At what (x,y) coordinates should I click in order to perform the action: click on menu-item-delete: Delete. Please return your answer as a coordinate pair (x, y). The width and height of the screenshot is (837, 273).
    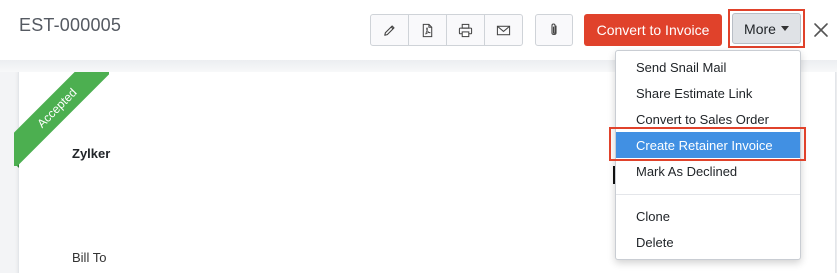
    Looking at the image, I should click on (708, 242).